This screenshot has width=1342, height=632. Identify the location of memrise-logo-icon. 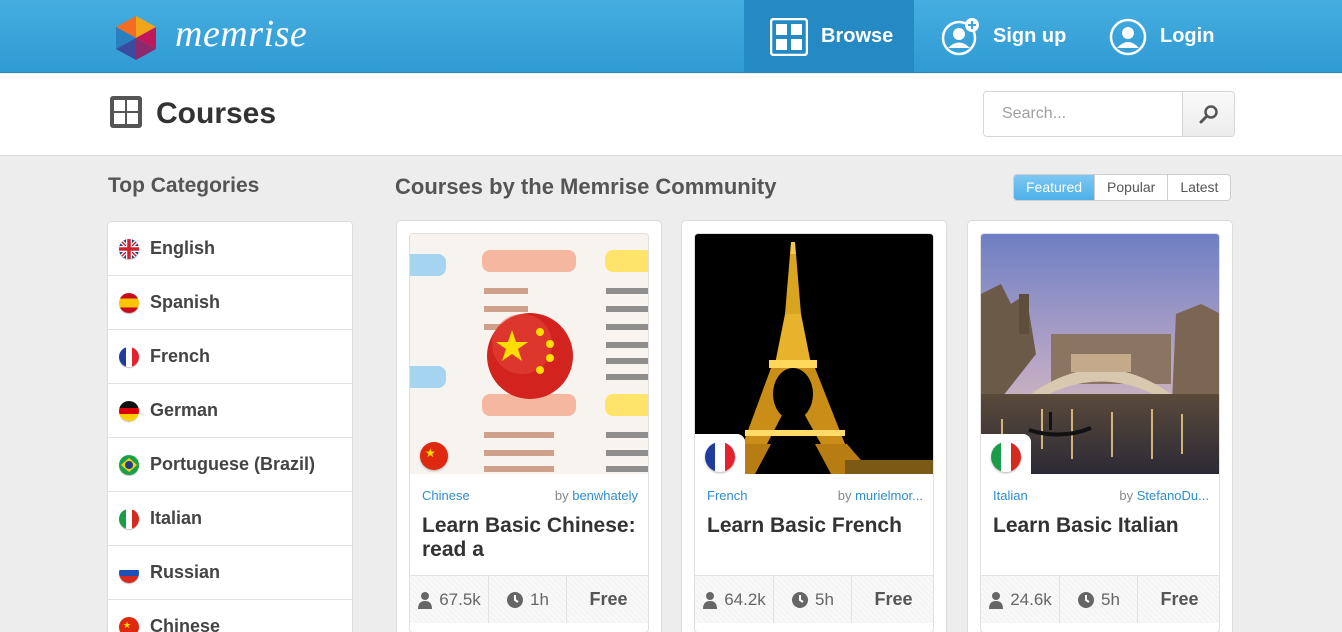
(136, 37).